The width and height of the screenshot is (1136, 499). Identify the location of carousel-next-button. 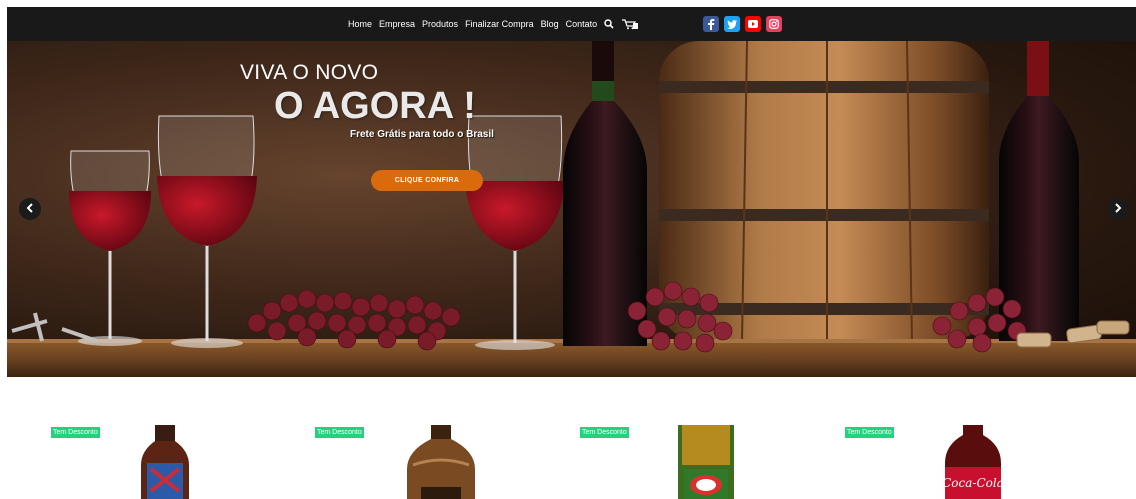
(1118, 209).